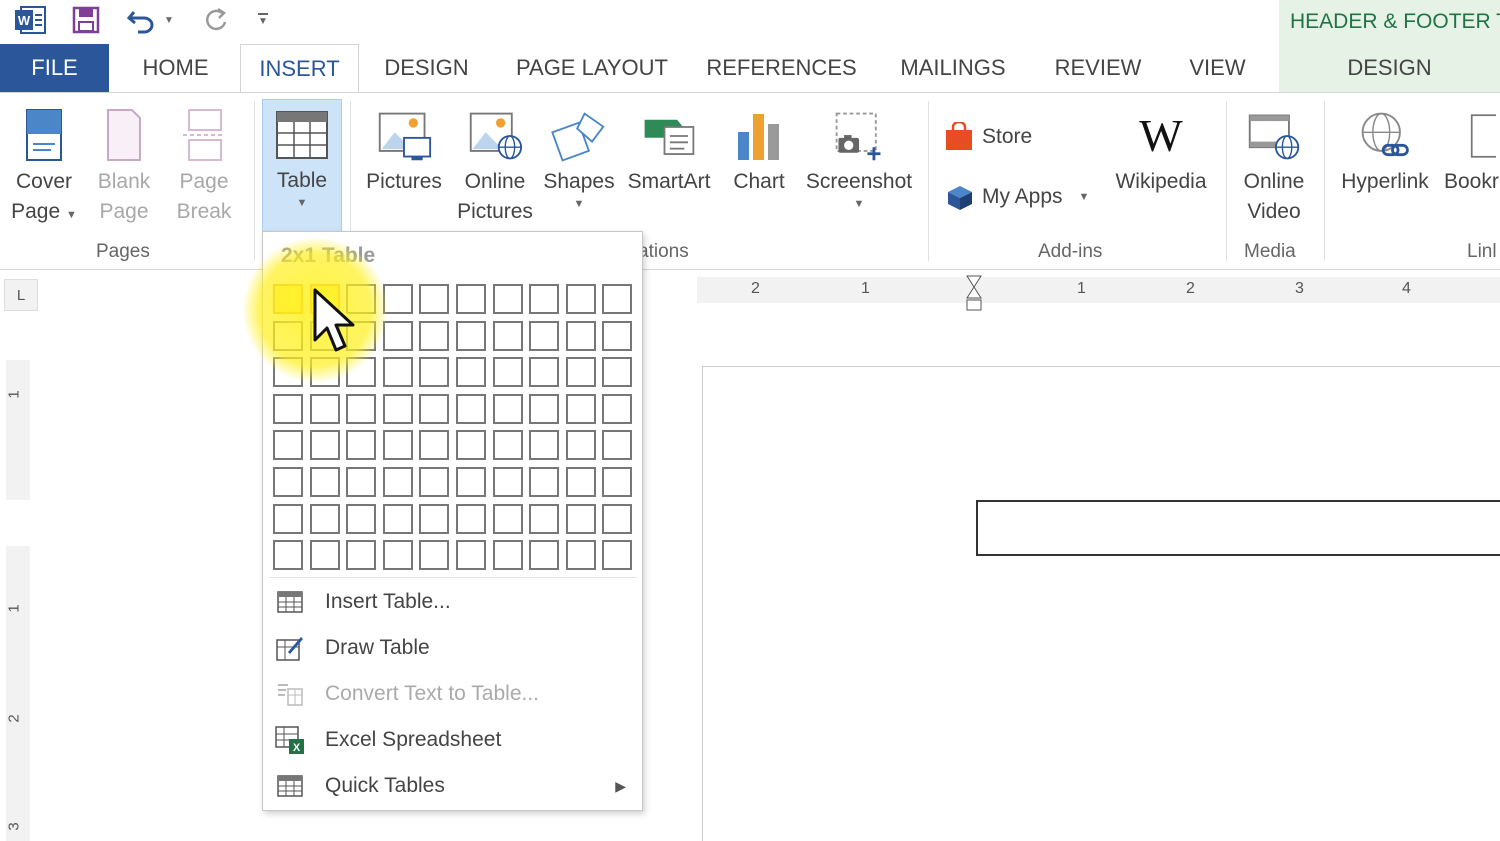 Image resolution: width=1500 pixels, height=841 pixels. I want to click on hyperlink-button: Hyperlink, so click(1385, 145).